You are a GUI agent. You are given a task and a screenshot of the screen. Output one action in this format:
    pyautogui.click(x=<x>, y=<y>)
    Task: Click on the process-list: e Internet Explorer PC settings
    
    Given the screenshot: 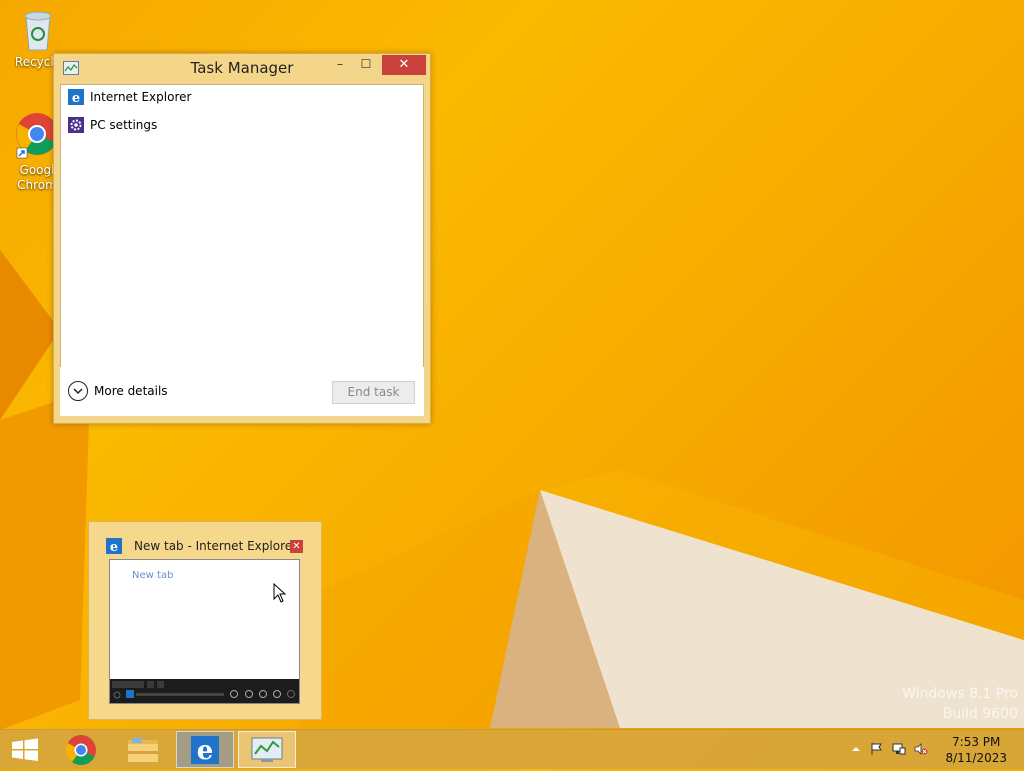 What is the action you would take?
    pyautogui.click(x=242, y=226)
    